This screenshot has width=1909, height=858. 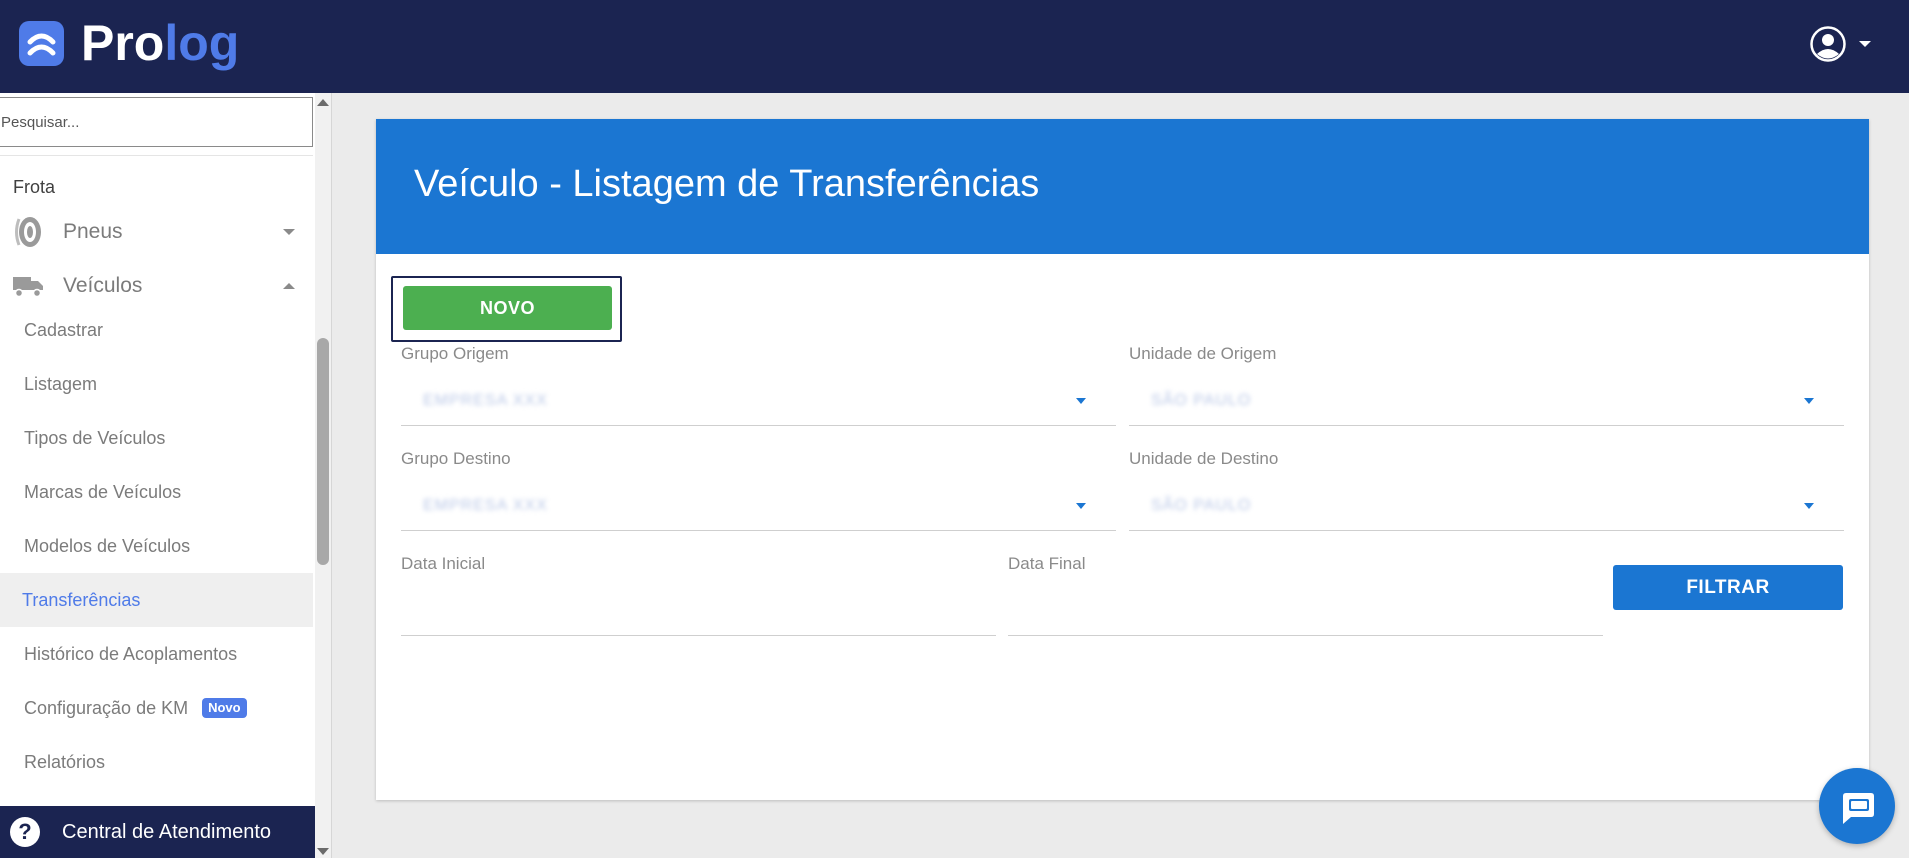 I want to click on chat-bubble-icon, so click(x=1858, y=808).